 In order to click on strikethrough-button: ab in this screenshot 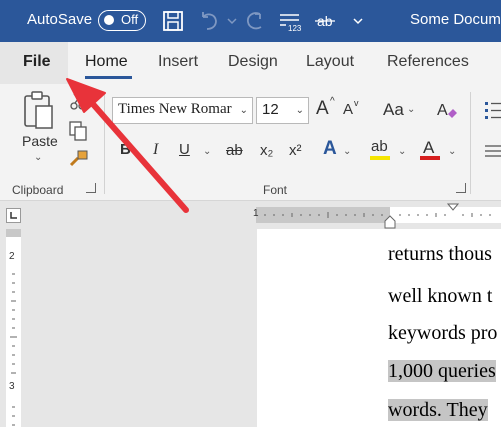, I will do `click(234, 150)`.